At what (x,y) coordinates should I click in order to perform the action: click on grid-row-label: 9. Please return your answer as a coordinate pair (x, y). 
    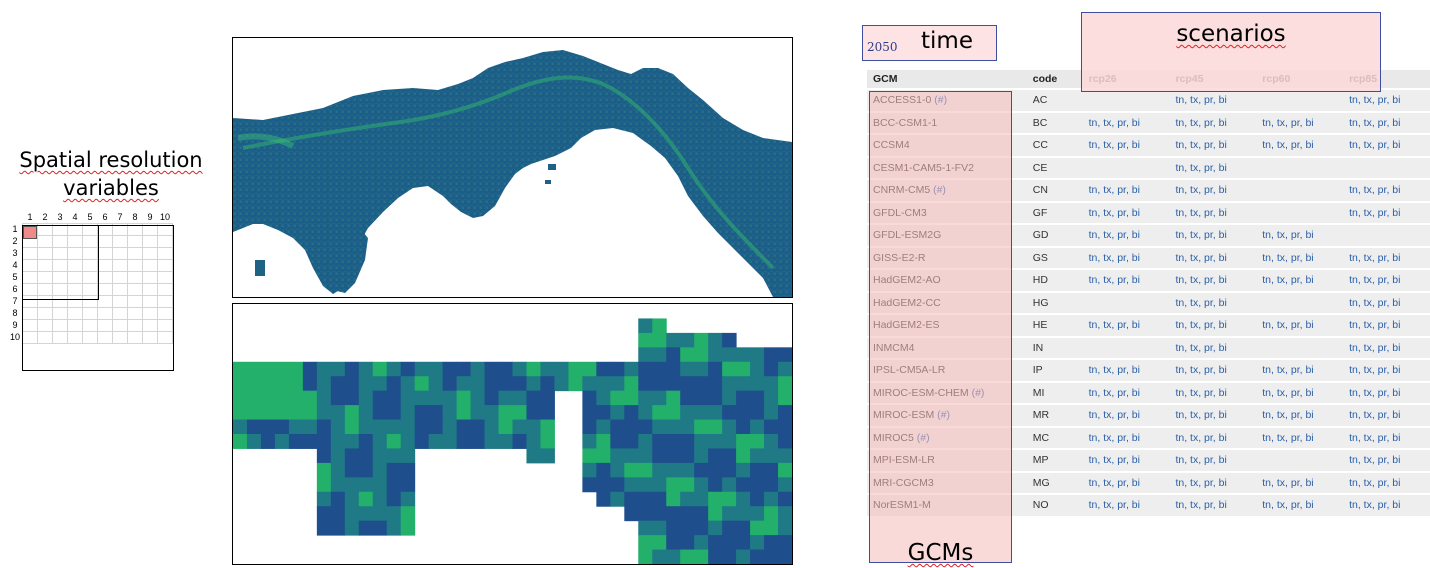
    Looking at the image, I should click on (15, 325).